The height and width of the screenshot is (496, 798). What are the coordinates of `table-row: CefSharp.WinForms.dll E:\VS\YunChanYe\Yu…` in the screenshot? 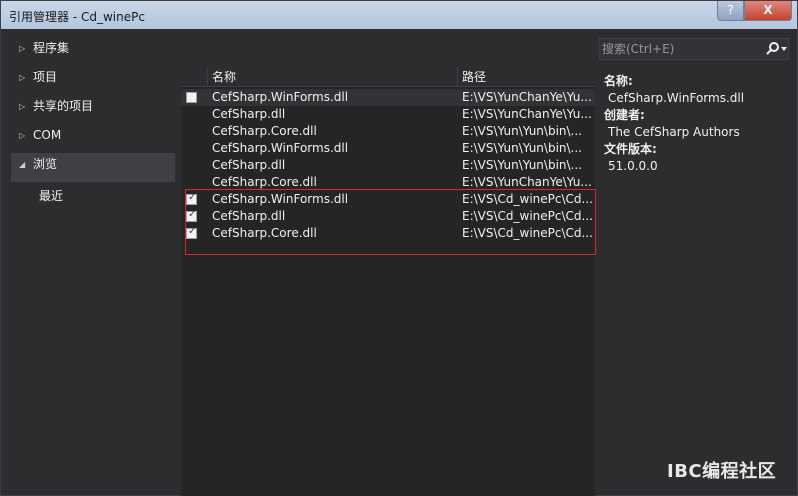 It's located at (388, 97).